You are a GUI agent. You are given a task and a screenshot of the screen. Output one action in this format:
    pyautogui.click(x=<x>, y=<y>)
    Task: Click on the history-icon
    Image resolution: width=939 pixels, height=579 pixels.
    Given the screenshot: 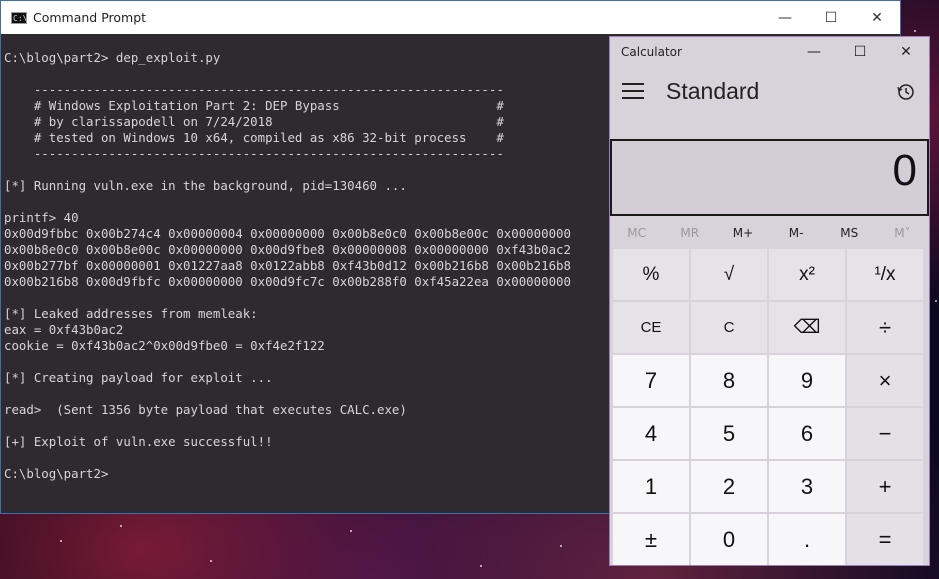 What is the action you would take?
    pyautogui.click(x=906, y=92)
    